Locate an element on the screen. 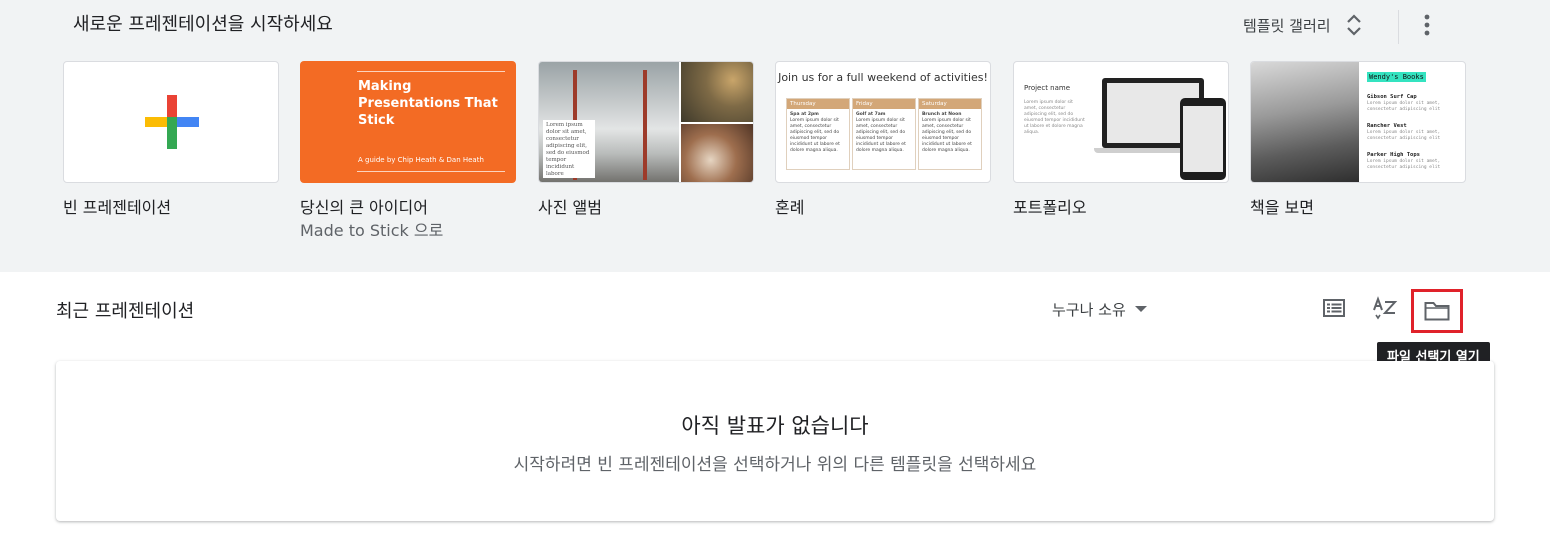  list-view-icon is located at coordinates (1334, 308).